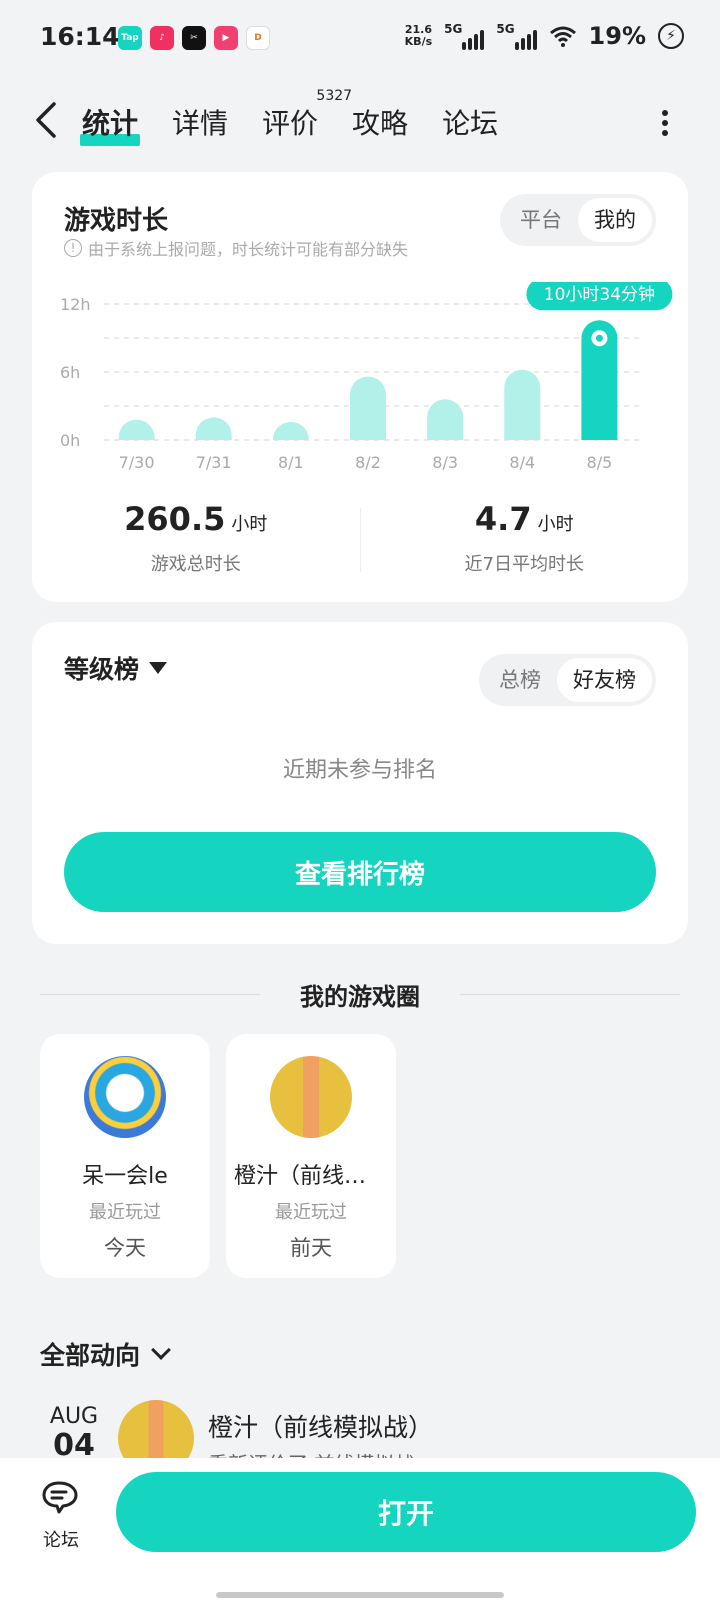 This screenshot has width=720, height=1600. I want to click on speed-unit: KB/s, so click(418, 41).